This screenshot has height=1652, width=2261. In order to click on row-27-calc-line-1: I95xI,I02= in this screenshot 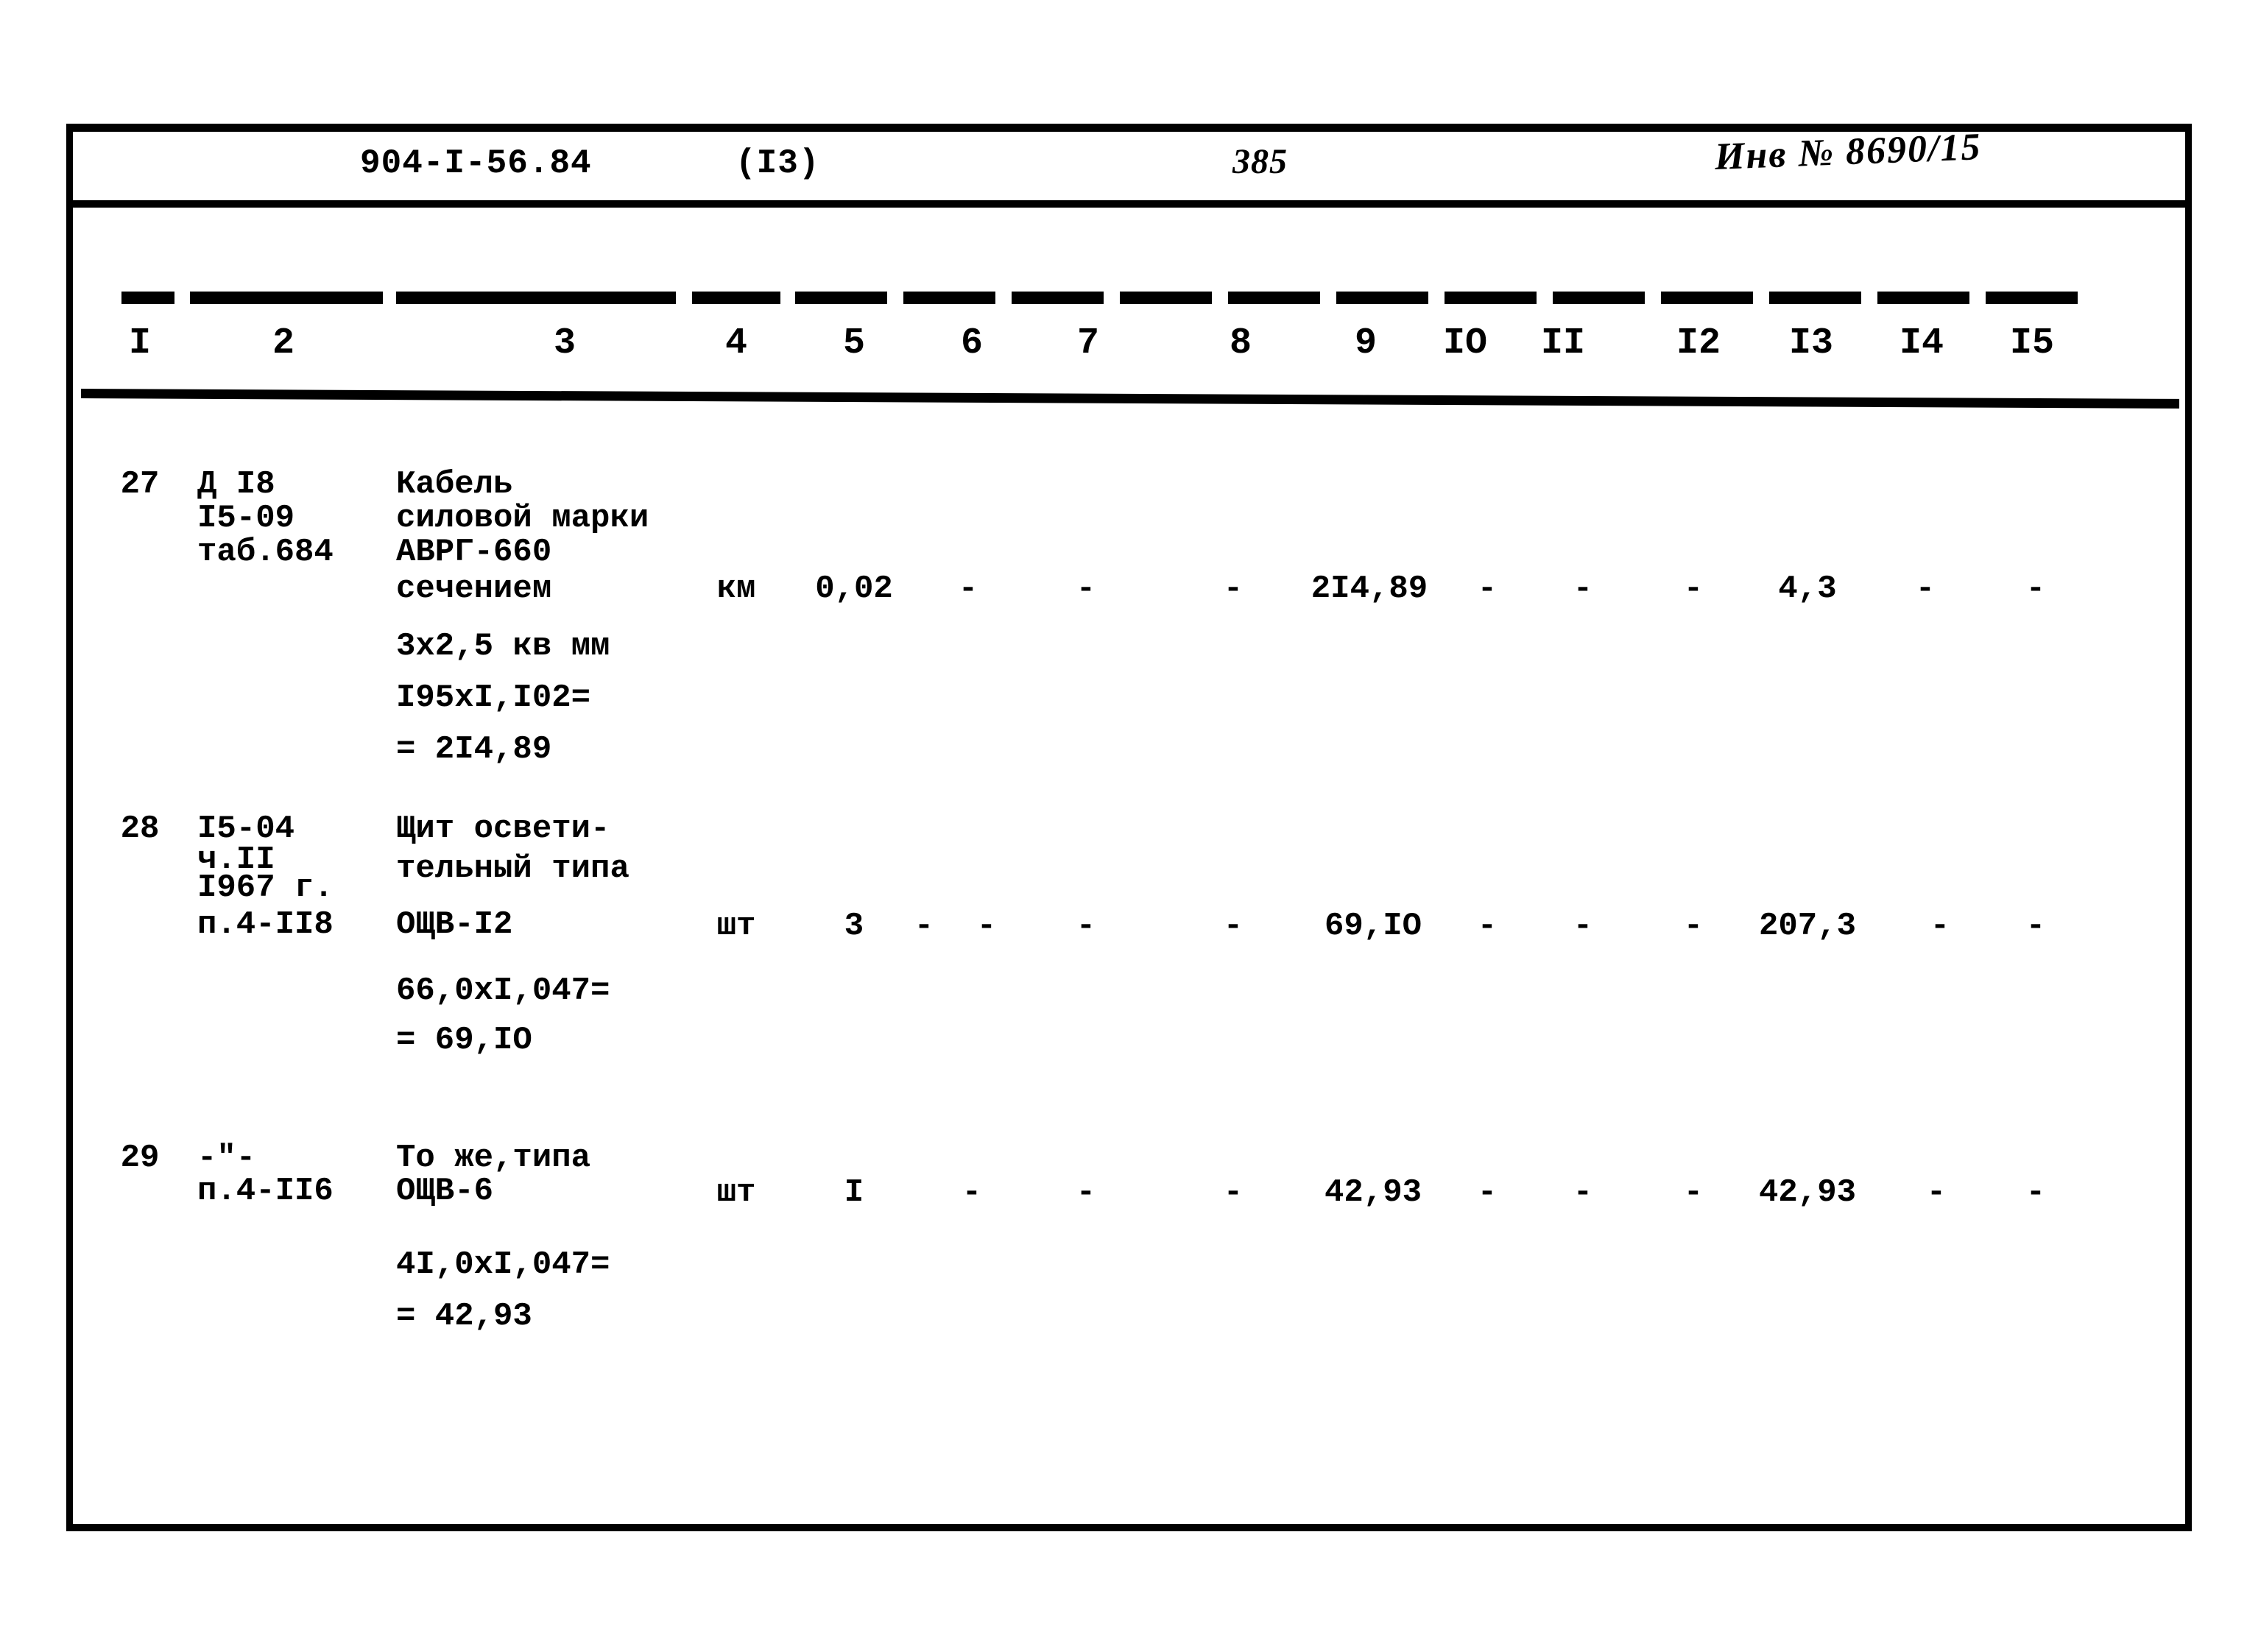, I will do `click(493, 697)`.